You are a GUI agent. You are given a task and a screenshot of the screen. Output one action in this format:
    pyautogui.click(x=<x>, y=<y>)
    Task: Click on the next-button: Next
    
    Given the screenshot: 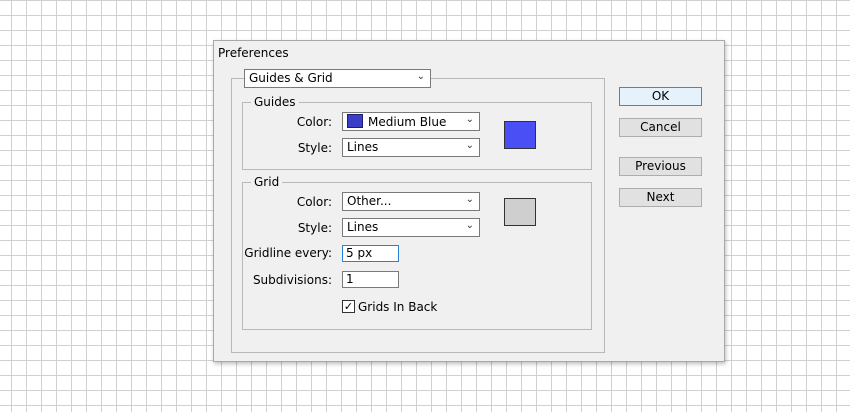 What is the action you would take?
    pyautogui.click(x=660, y=197)
    